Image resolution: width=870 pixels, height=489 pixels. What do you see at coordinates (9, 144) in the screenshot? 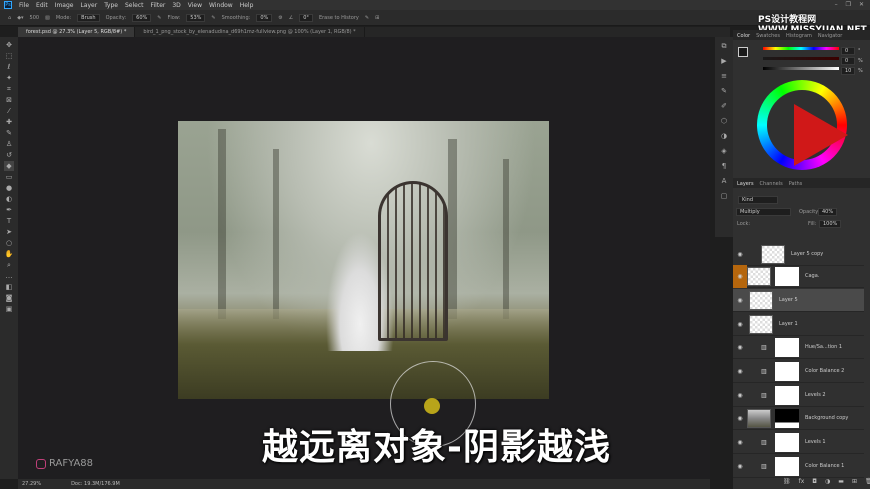
I see `stamp-tool-icon: ♙` at bounding box center [9, 144].